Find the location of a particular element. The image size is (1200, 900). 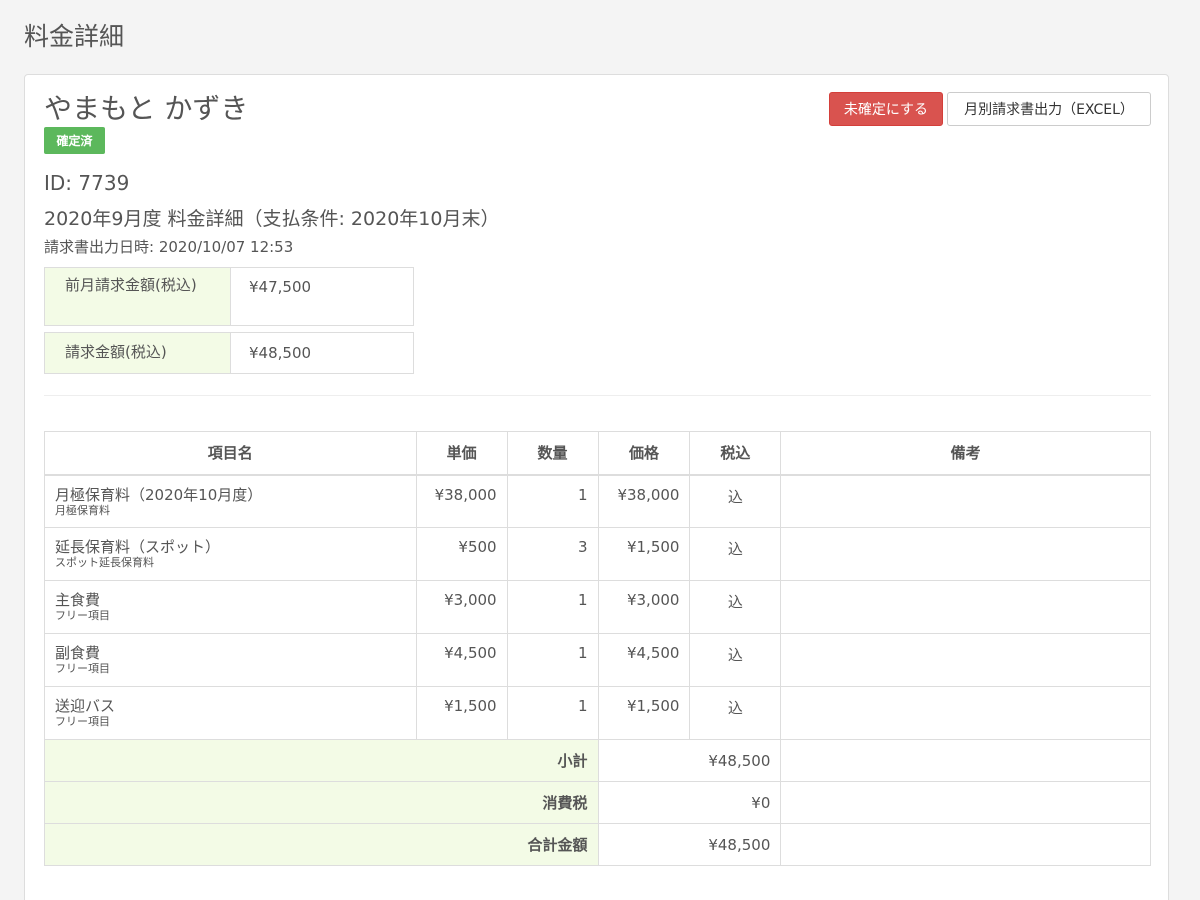

item-name-cell: 月極保育料（2020年10月度） 月極保育料 is located at coordinates (230, 501).